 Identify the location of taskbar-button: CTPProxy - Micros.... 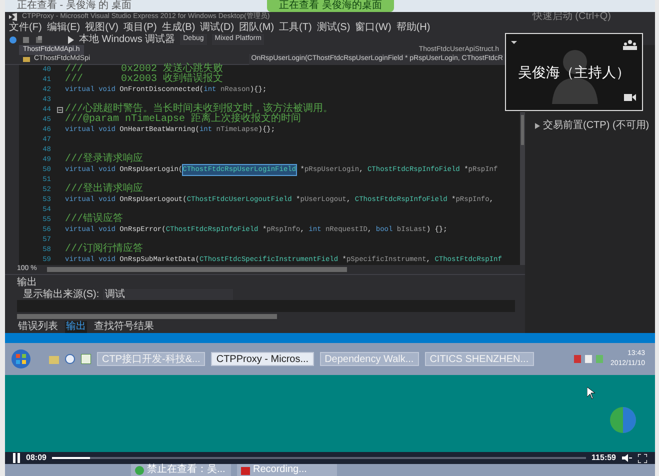
(262, 359).